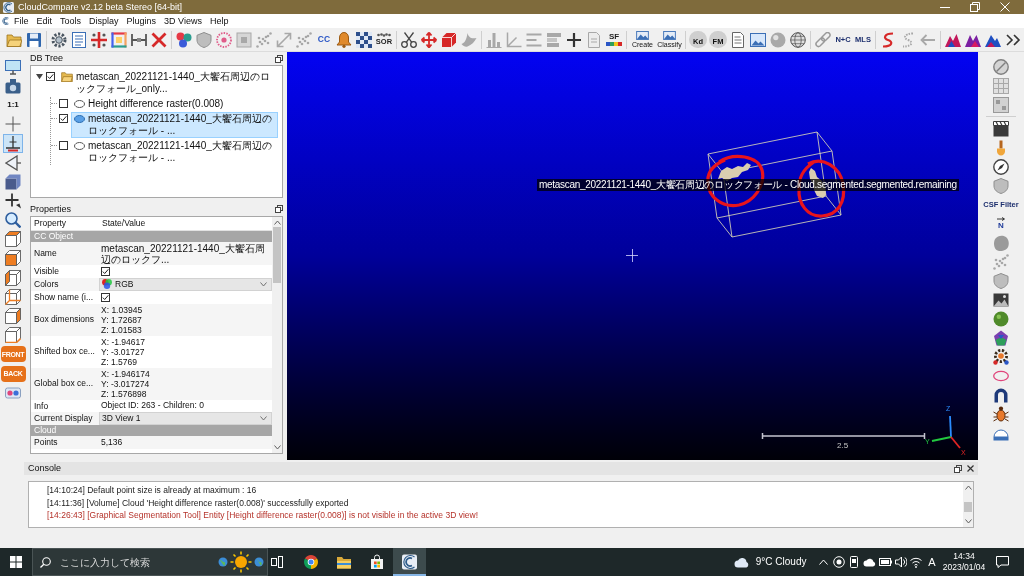 Image resolution: width=1024 pixels, height=576 pixels. Describe the element at coordinates (781, 562) in the screenshot. I see `weather-text: 9°C Cloudy` at that location.